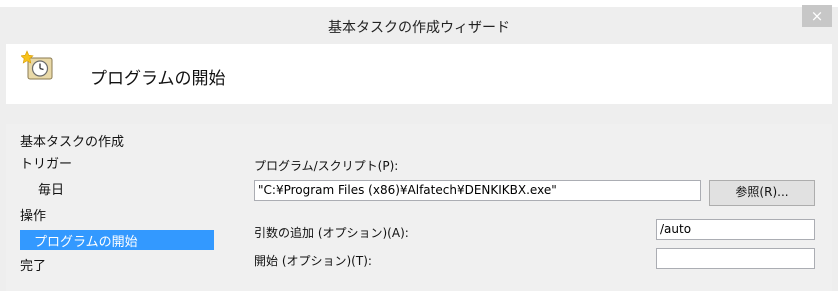 The image size is (838, 291). Describe the element at coordinates (326, 166) in the screenshot. I see `program-script-label: プログラム/スクリプト(P):` at that location.